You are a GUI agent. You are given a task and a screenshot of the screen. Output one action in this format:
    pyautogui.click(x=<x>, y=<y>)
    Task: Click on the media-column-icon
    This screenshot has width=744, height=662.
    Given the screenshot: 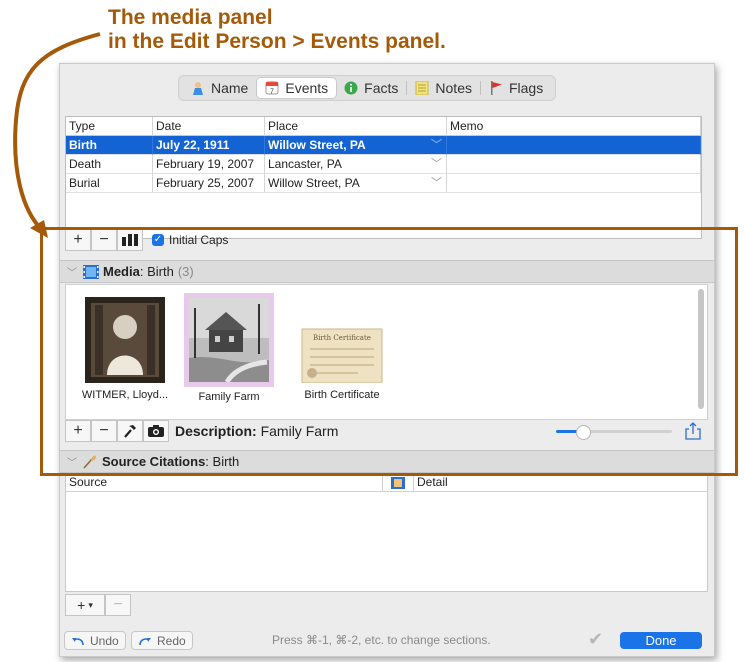 What is the action you would take?
    pyautogui.click(x=398, y=483)
    